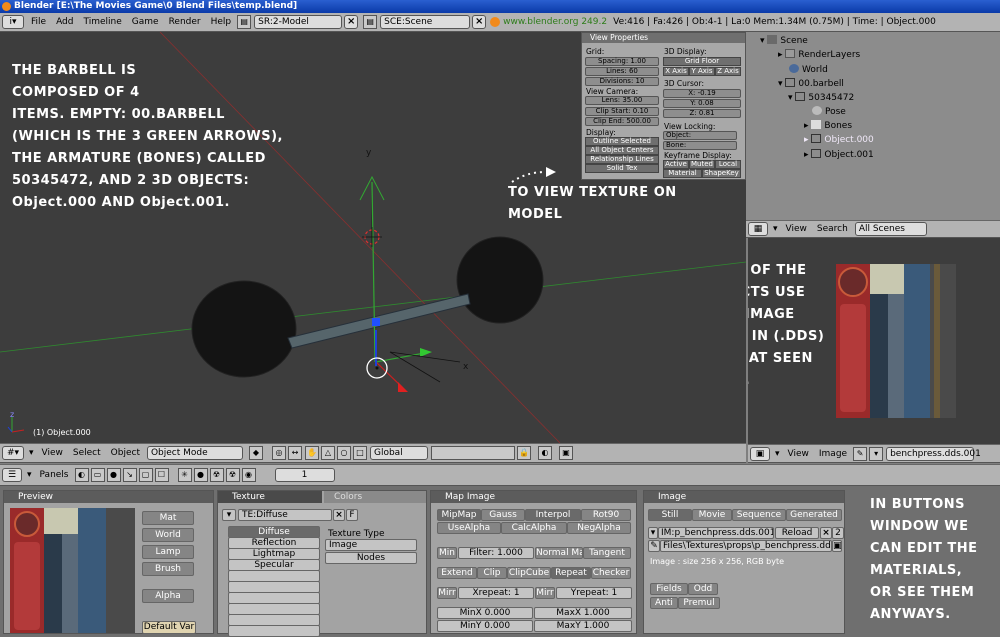  I want to click on render-icon: ◐, so click(544, 453).